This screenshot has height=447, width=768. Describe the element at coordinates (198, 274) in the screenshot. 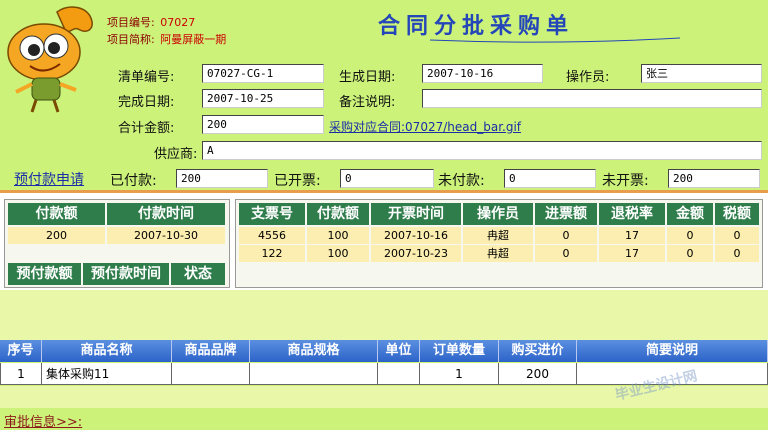

I see `col-header-prepay-status: 状态` at that location.